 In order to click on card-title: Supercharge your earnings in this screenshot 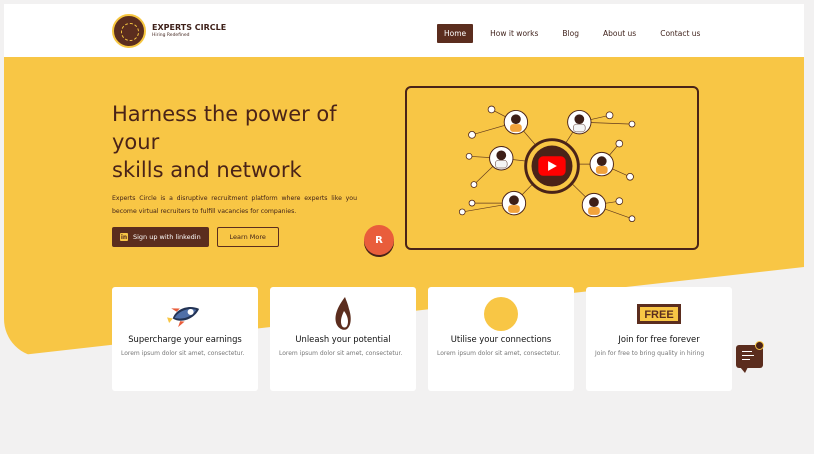, I will do `click(185, 339)`.